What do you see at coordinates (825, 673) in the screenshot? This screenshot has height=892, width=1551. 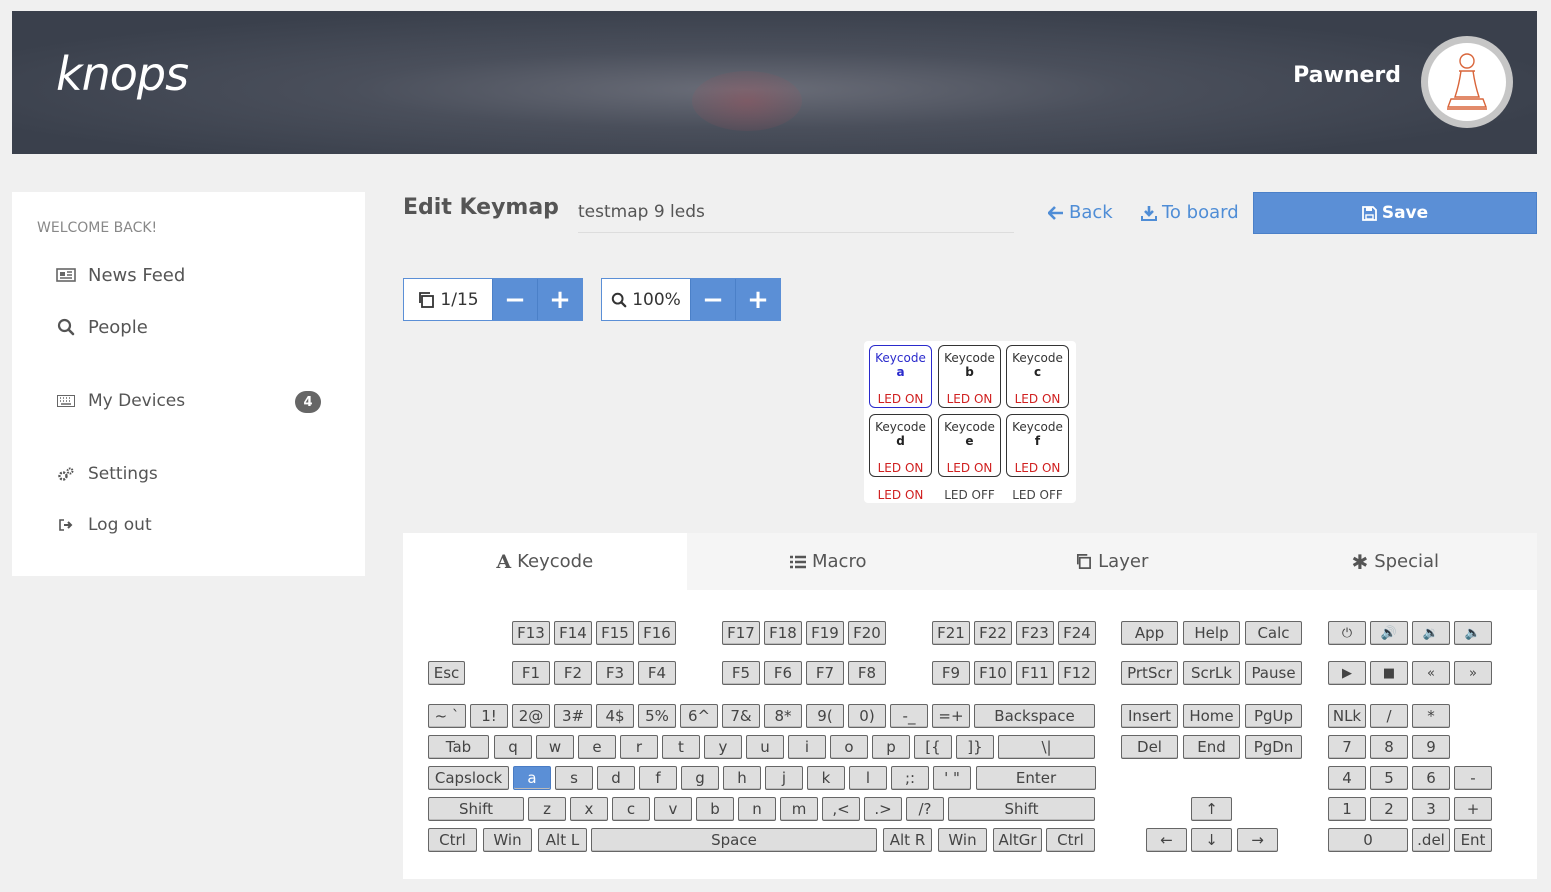 I see `key-f7: F7` at bounding box center [825, 673].